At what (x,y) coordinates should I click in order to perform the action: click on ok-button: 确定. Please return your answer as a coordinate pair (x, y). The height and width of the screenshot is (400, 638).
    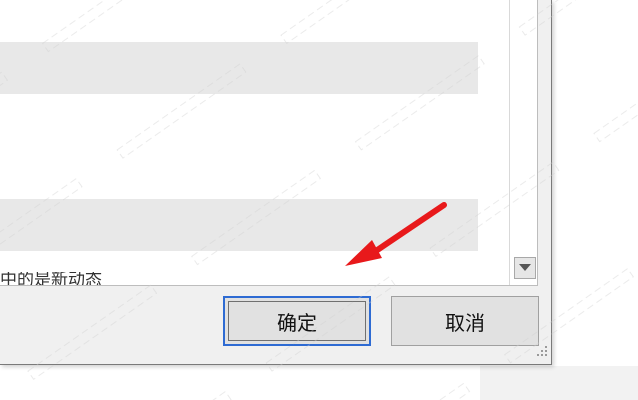
    Looking at the image, I should click on (297, 321).